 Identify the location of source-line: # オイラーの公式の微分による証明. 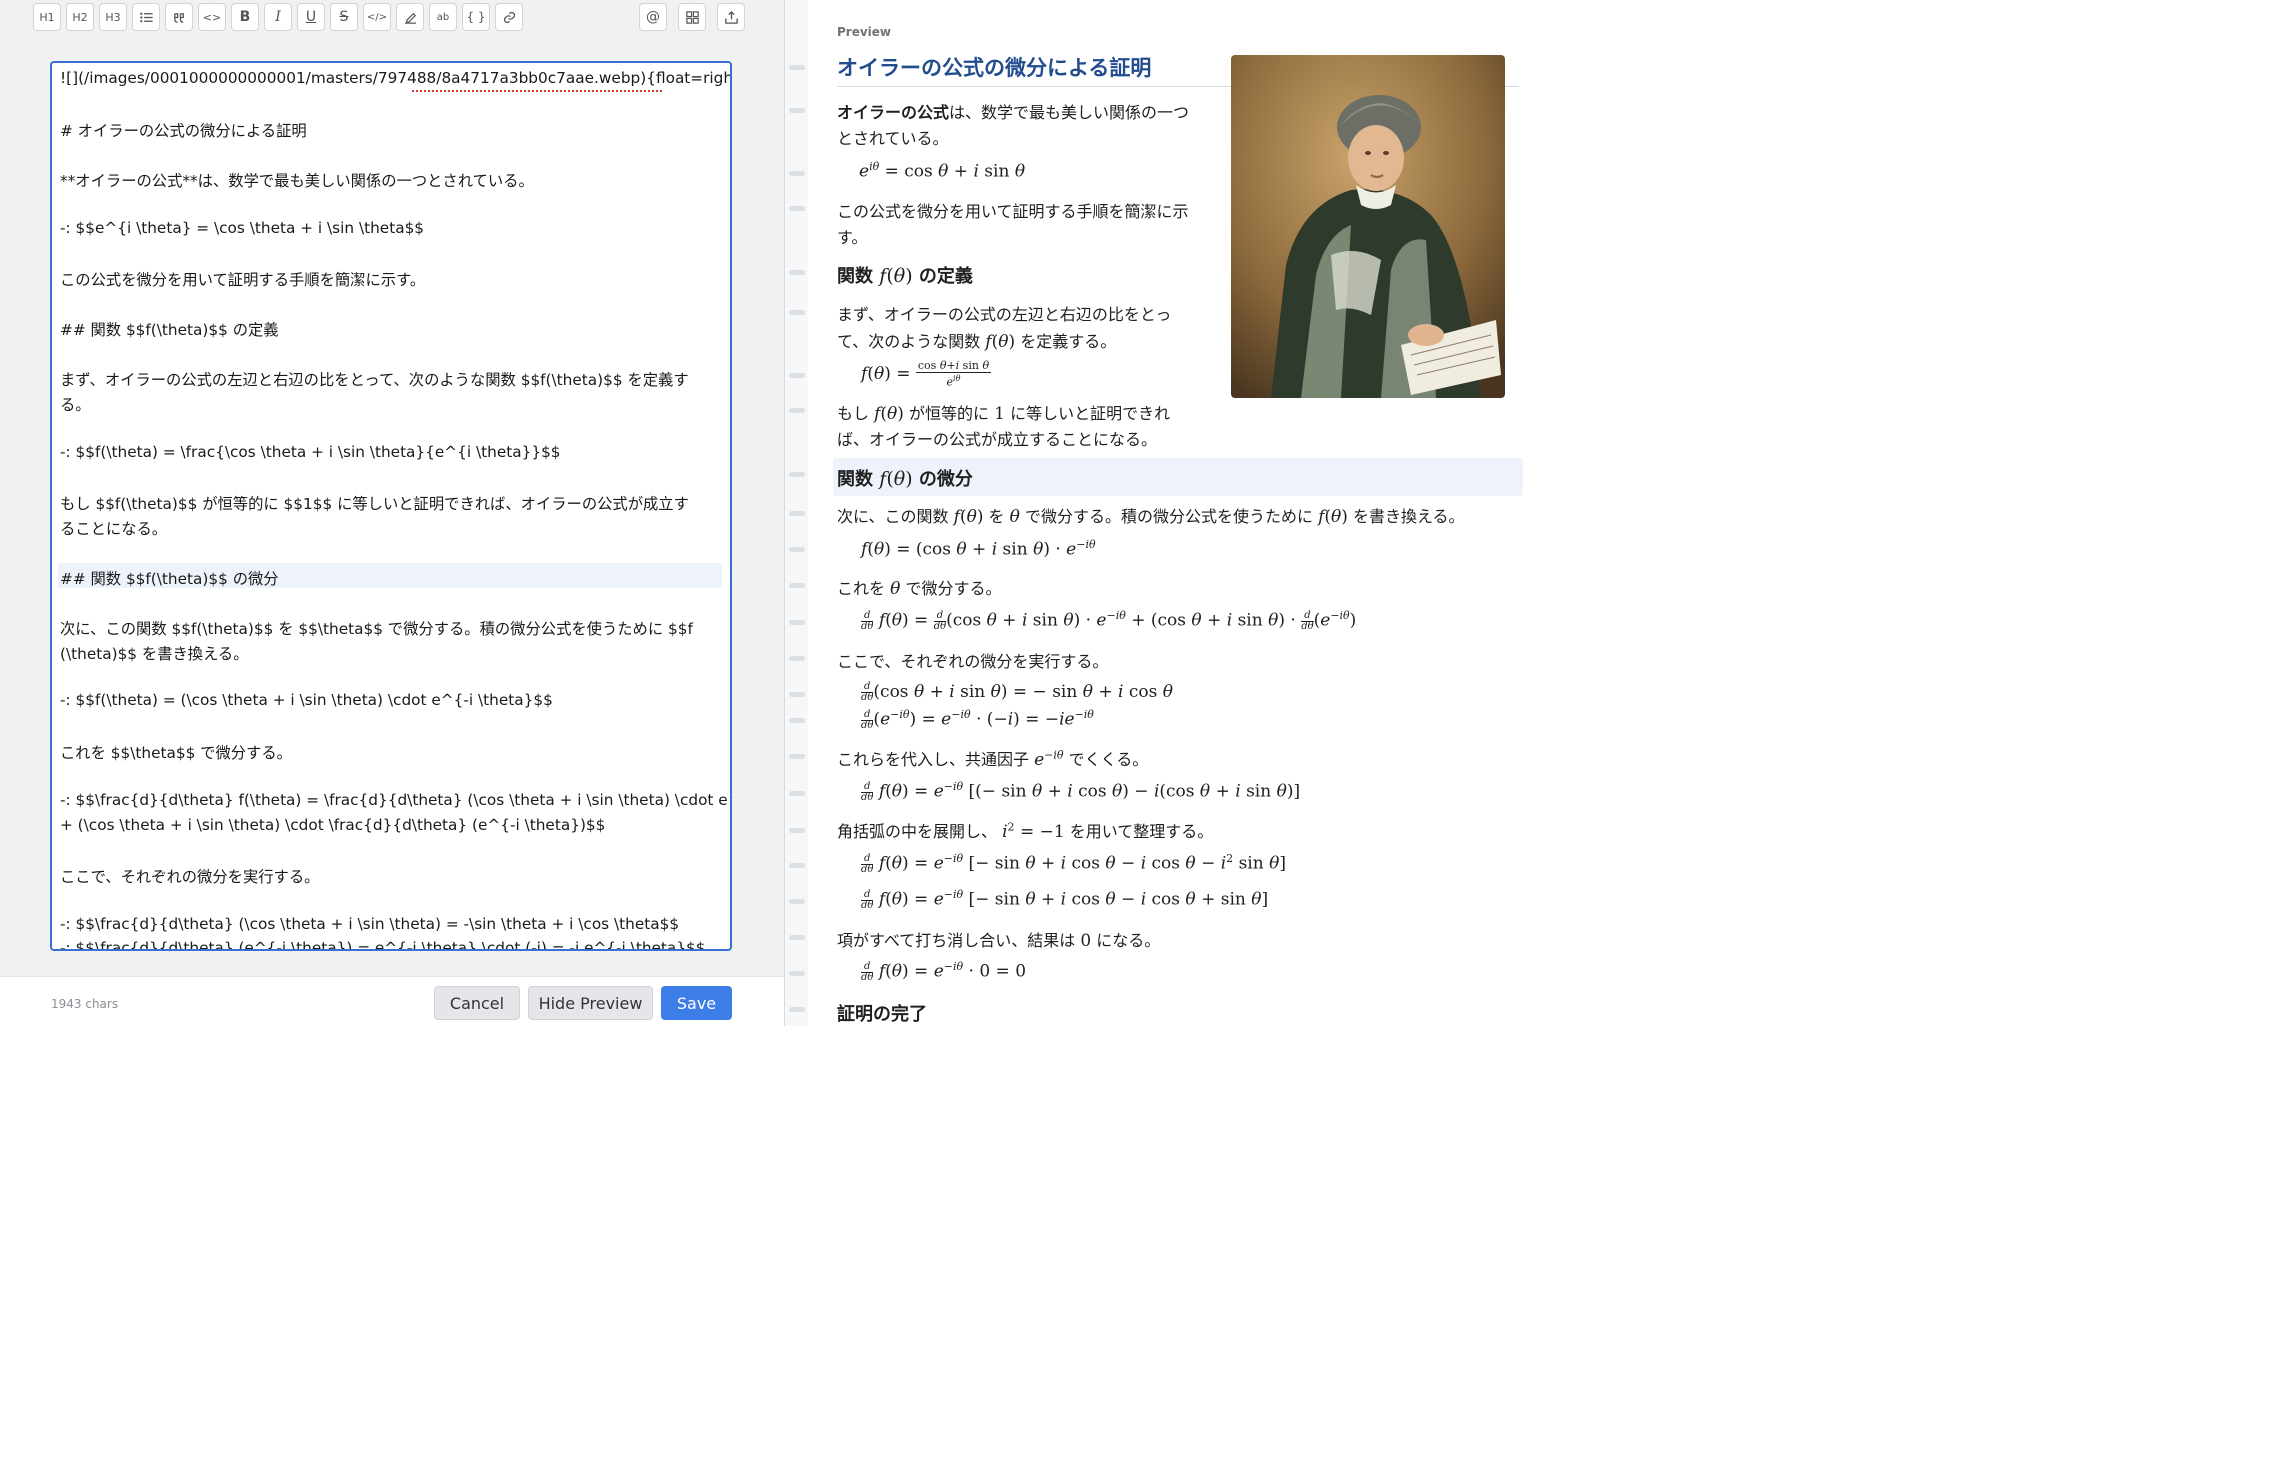
(183, 131).